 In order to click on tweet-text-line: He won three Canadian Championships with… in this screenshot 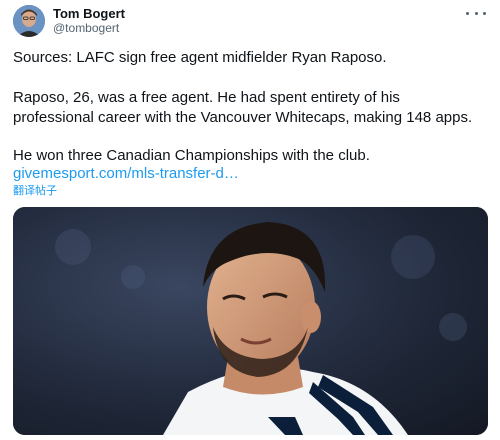, I will do `click(191, 155)`.